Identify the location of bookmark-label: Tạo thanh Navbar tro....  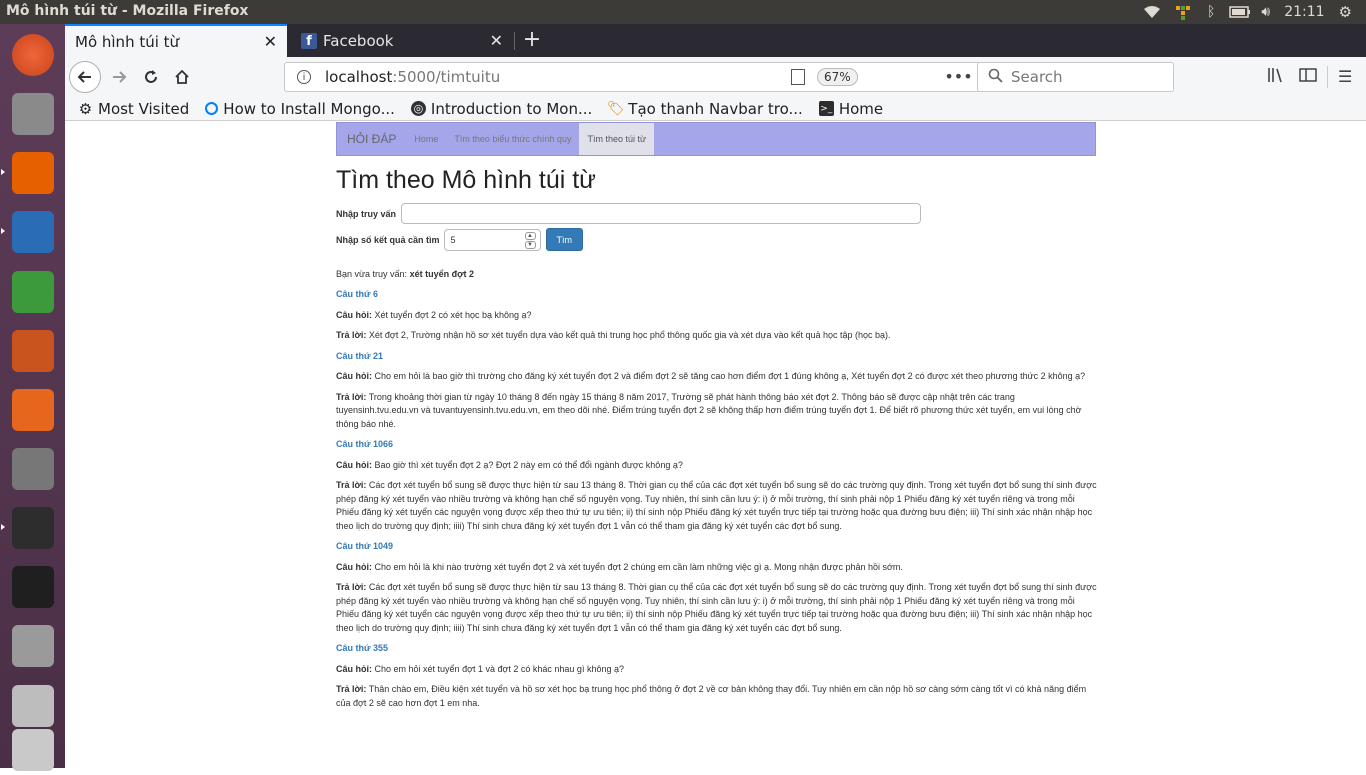
(715, 108).